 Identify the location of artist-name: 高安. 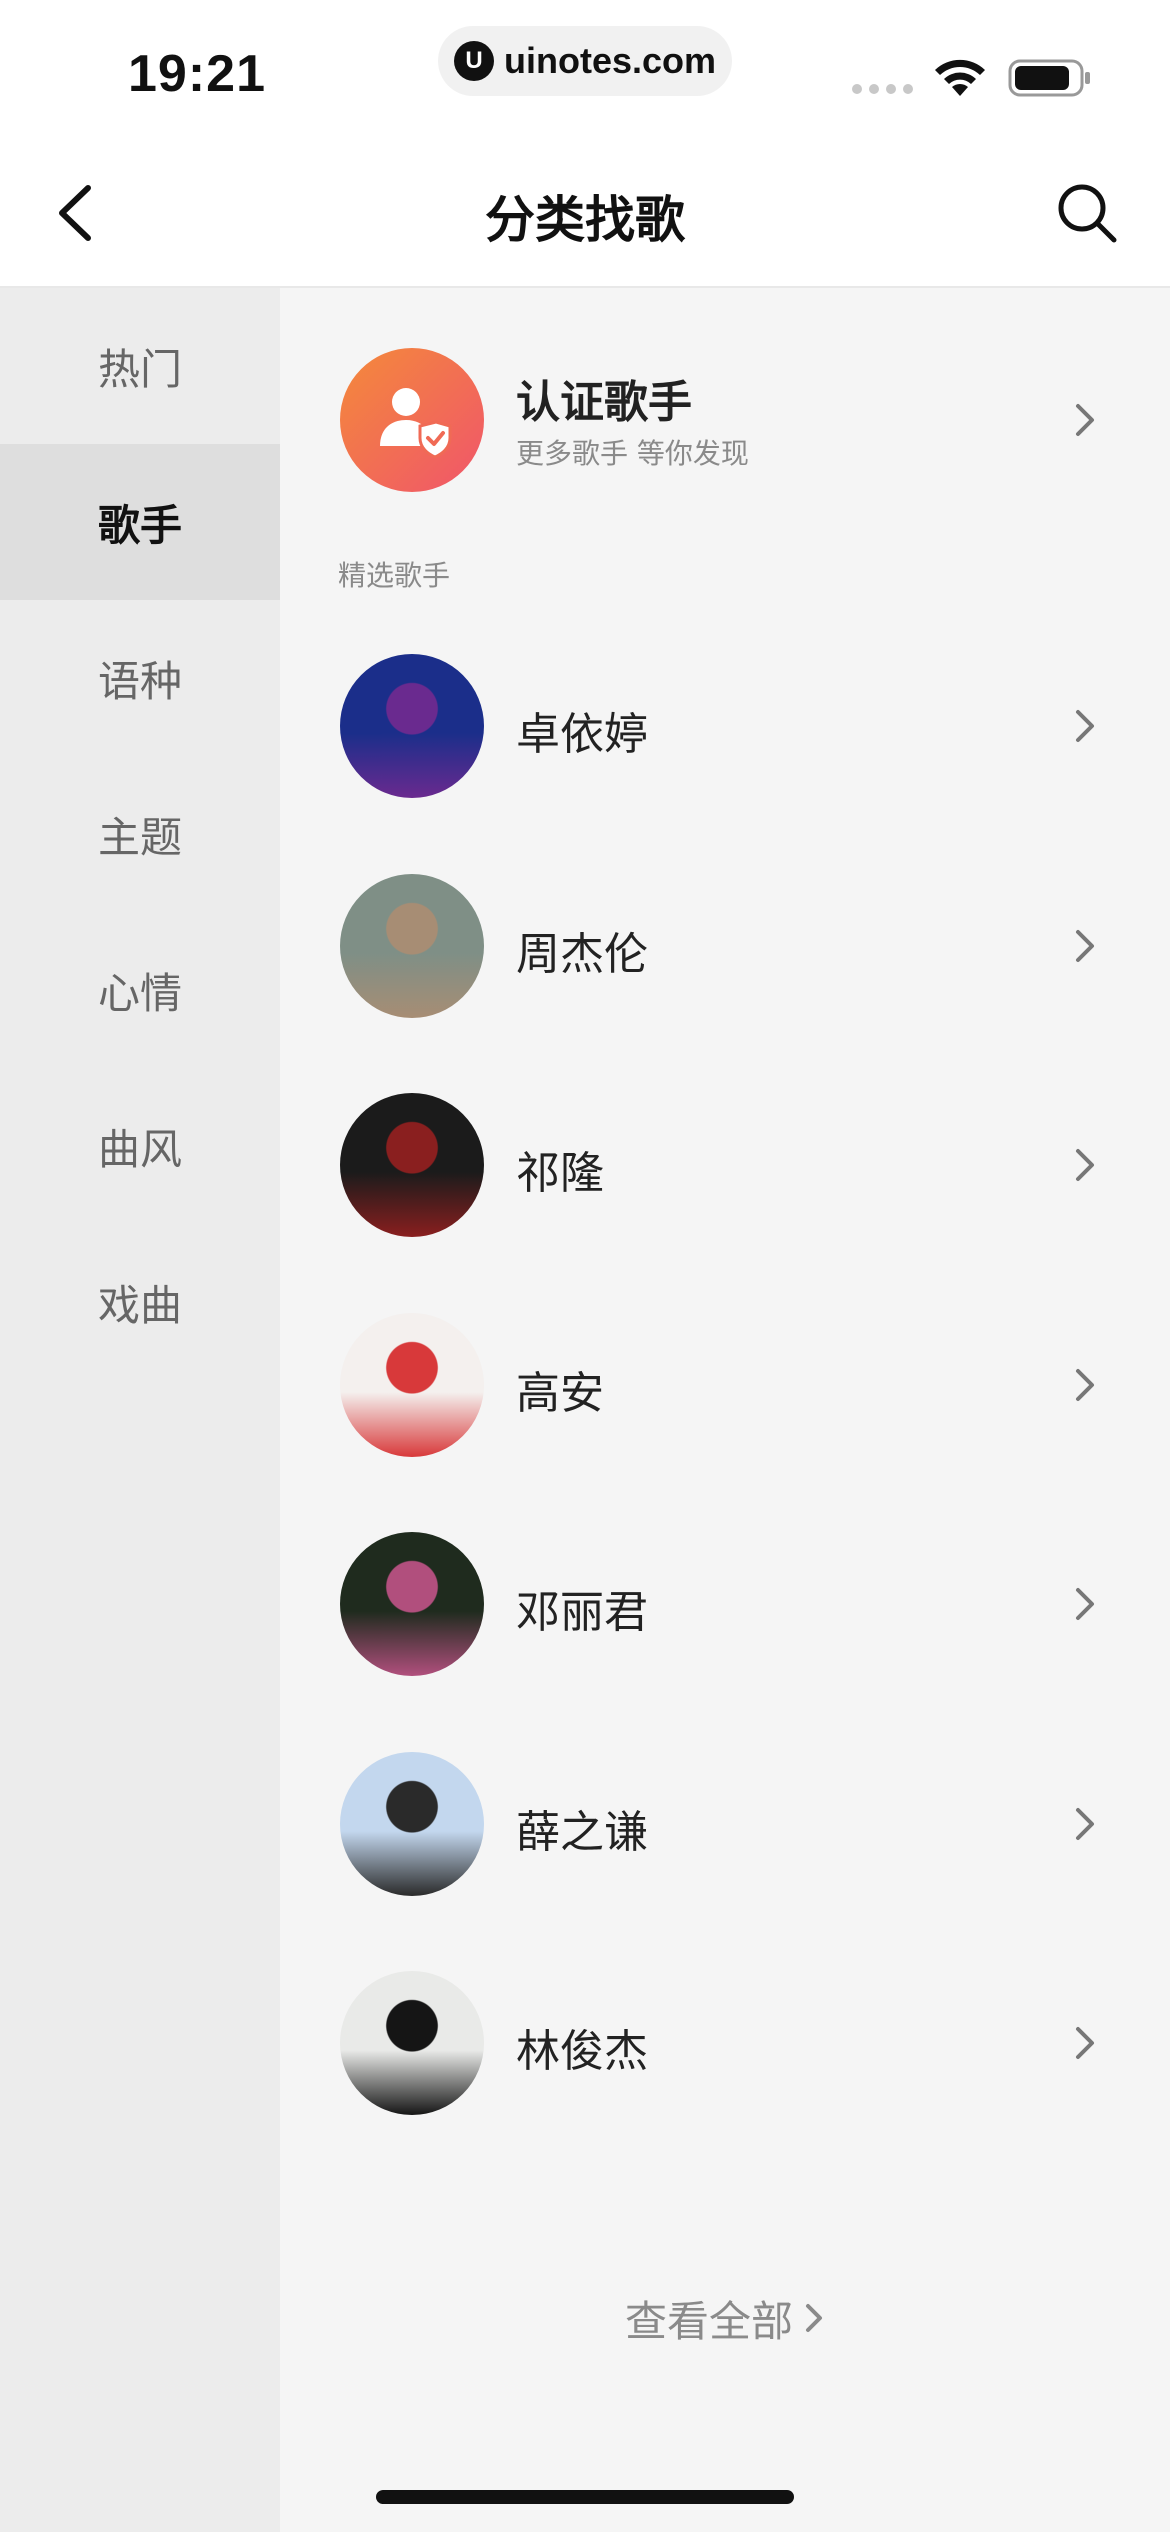
(560, 1393).